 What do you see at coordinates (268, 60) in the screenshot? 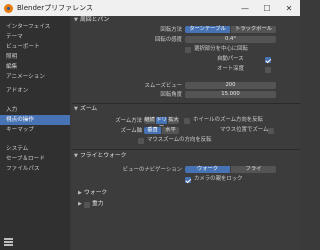
I see `auto-perspective-checkbox` at bounding box center [268, 60].